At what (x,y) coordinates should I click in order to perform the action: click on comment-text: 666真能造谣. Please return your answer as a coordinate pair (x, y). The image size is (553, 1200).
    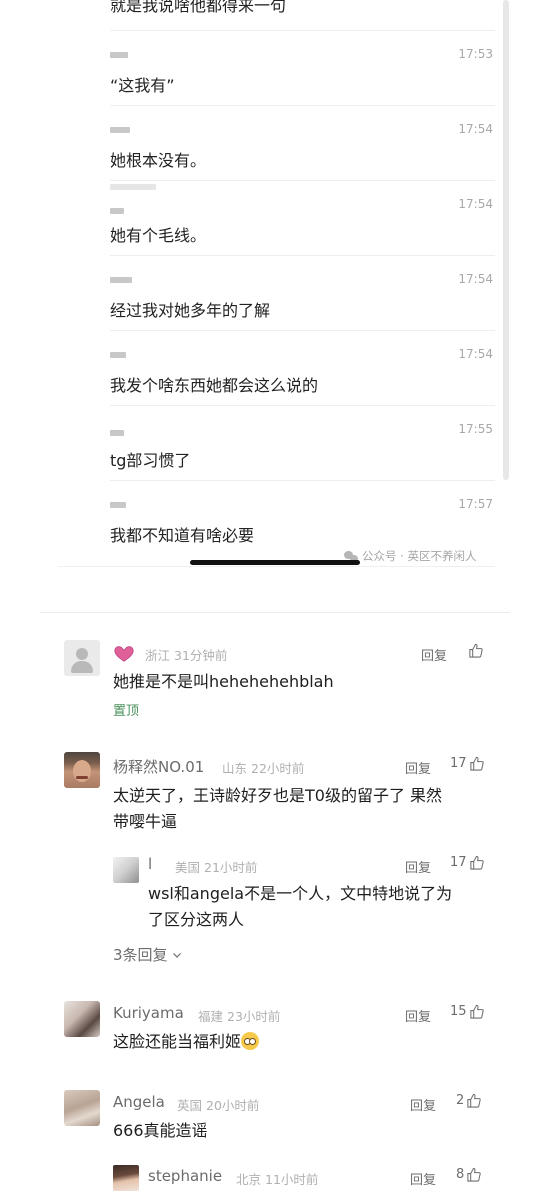
    Looking at the image, I should click on (160, 1130).